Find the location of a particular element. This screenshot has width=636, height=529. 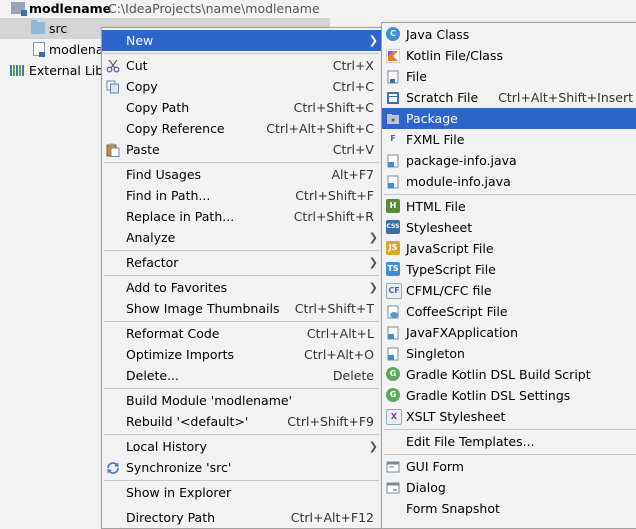

menu-item-add-to-favorites: Add to Favorites ❯ is located at coordinates (241, 287).